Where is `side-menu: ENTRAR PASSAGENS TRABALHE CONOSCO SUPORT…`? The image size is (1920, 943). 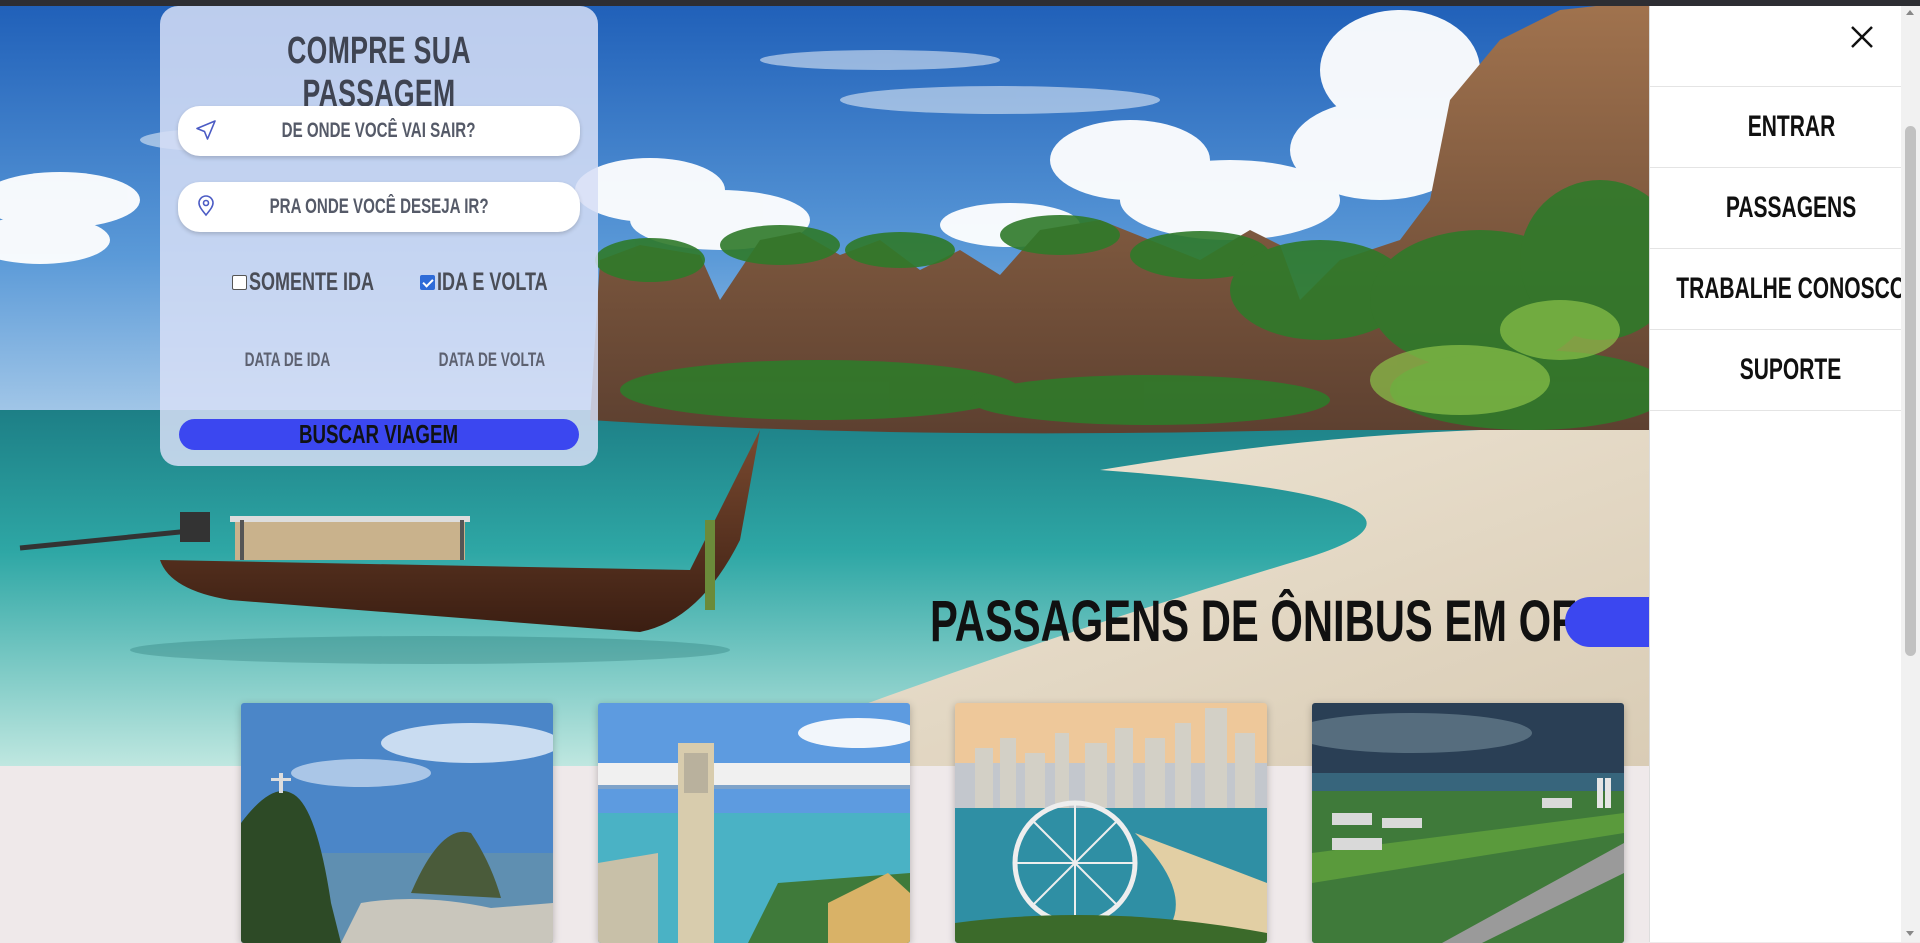
side-menu: ENTRAR PASSAGENS TRABALHE CONOSCO SUPORT… is located at coordinates (1777, 474).